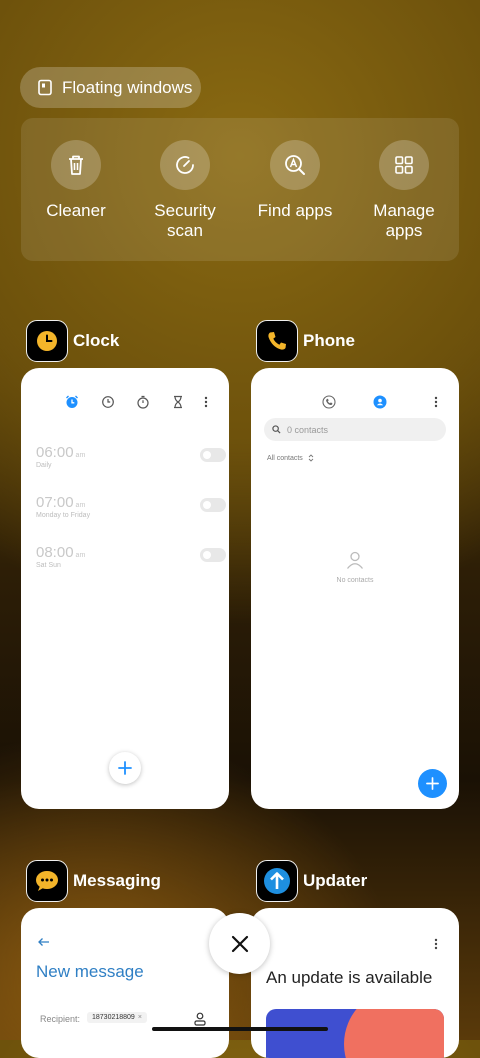 This screenshot has height=1058, width=480. Describe the element at coordinates (76, 180) in the screenshot. I see `cleaner-button: Cleaner` at that location.